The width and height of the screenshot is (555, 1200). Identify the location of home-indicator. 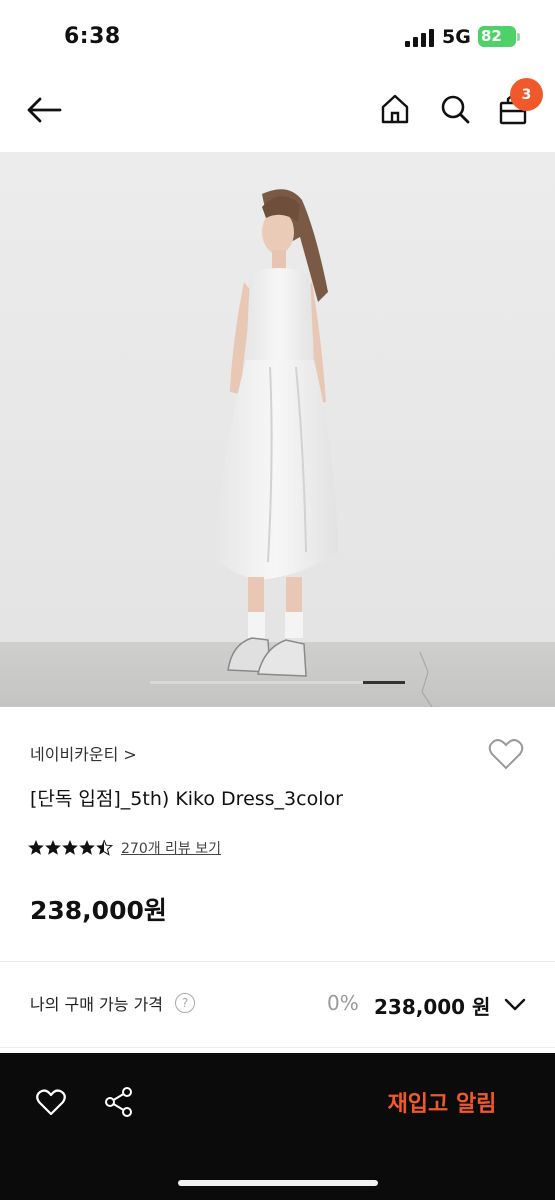
(278, 1183).